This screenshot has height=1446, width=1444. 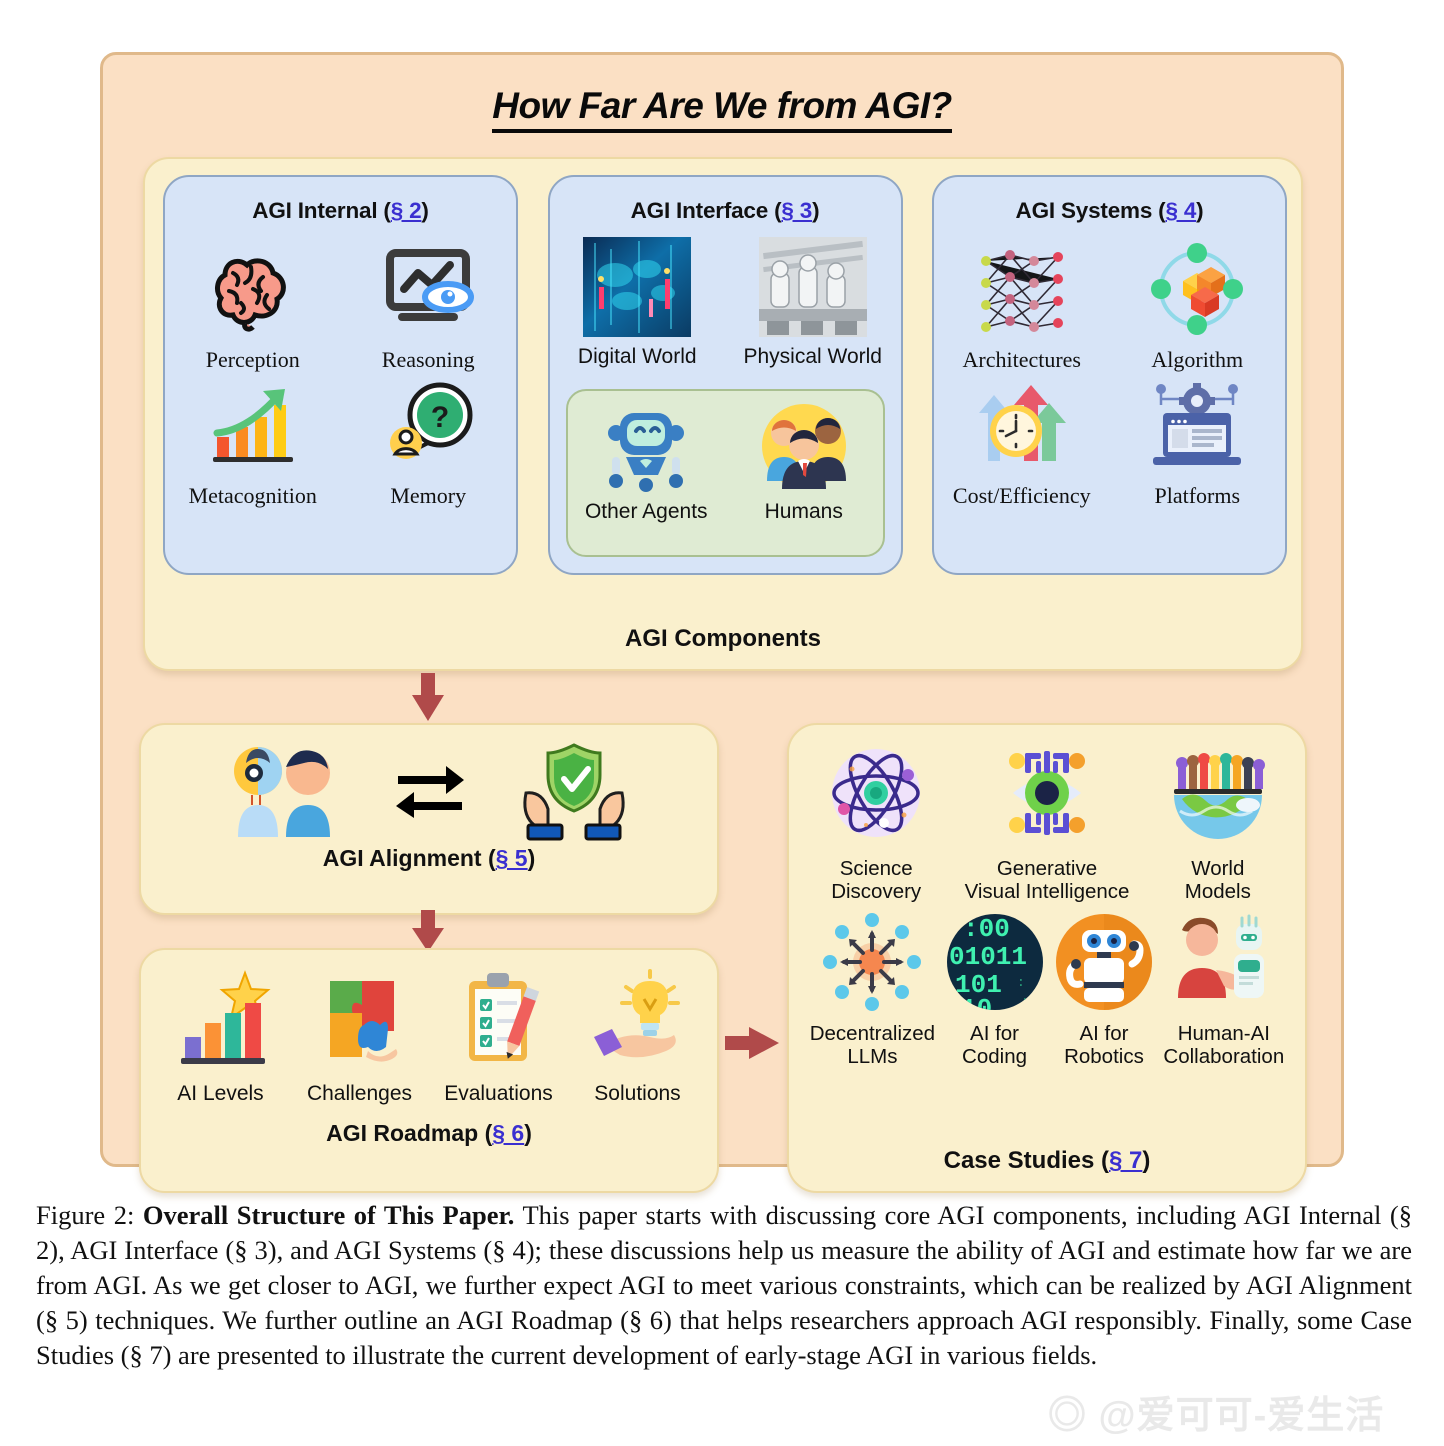 I want to click on item-label-line2: Visual Intelligence, so click(x=1047, y=891).